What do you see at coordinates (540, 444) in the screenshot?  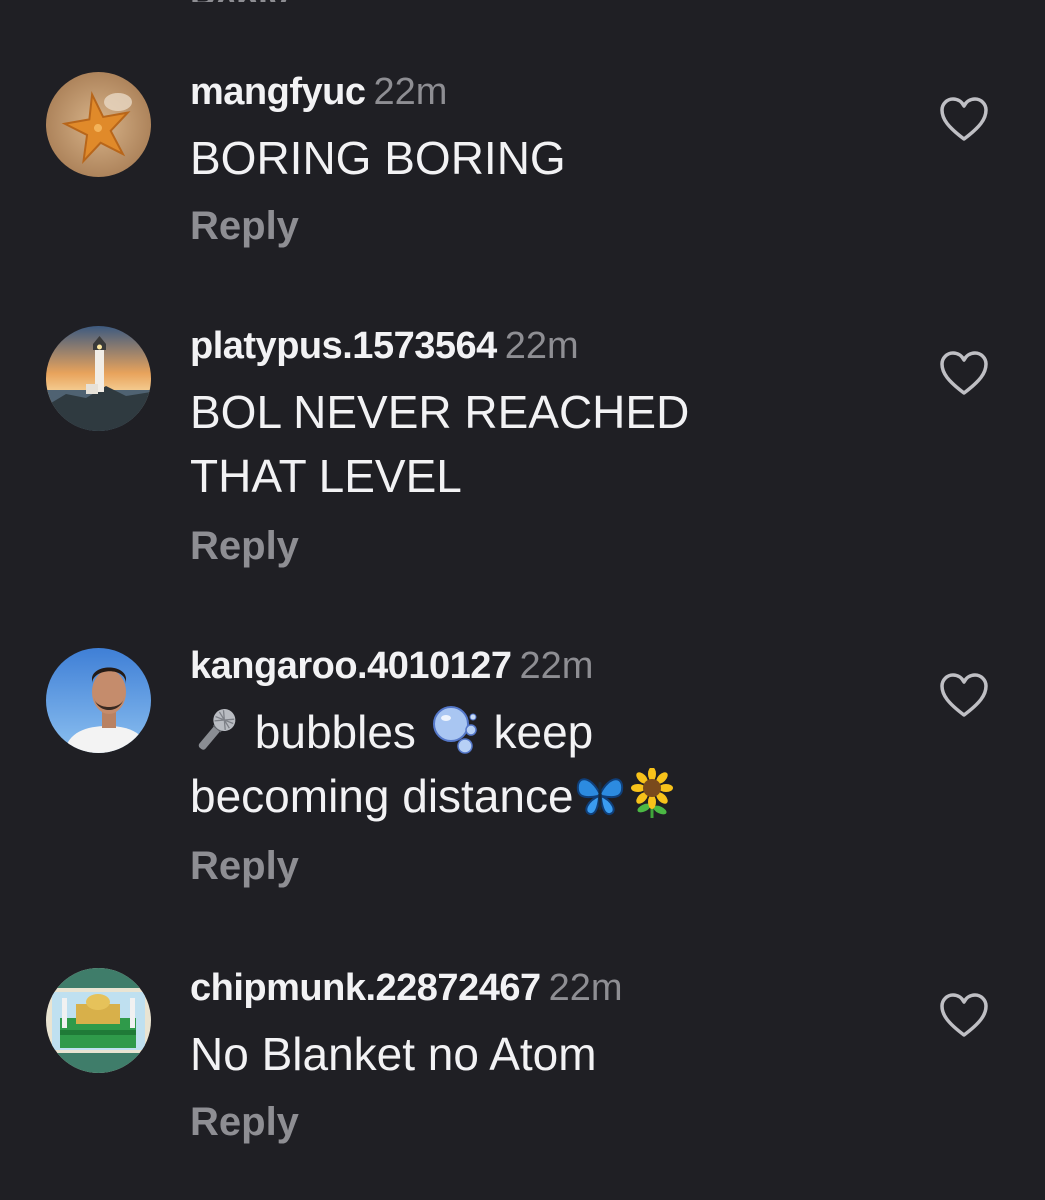 I see `comment-text: BOL NEVER REACHED THAT LEVEL` at bounding box center [540, 444].